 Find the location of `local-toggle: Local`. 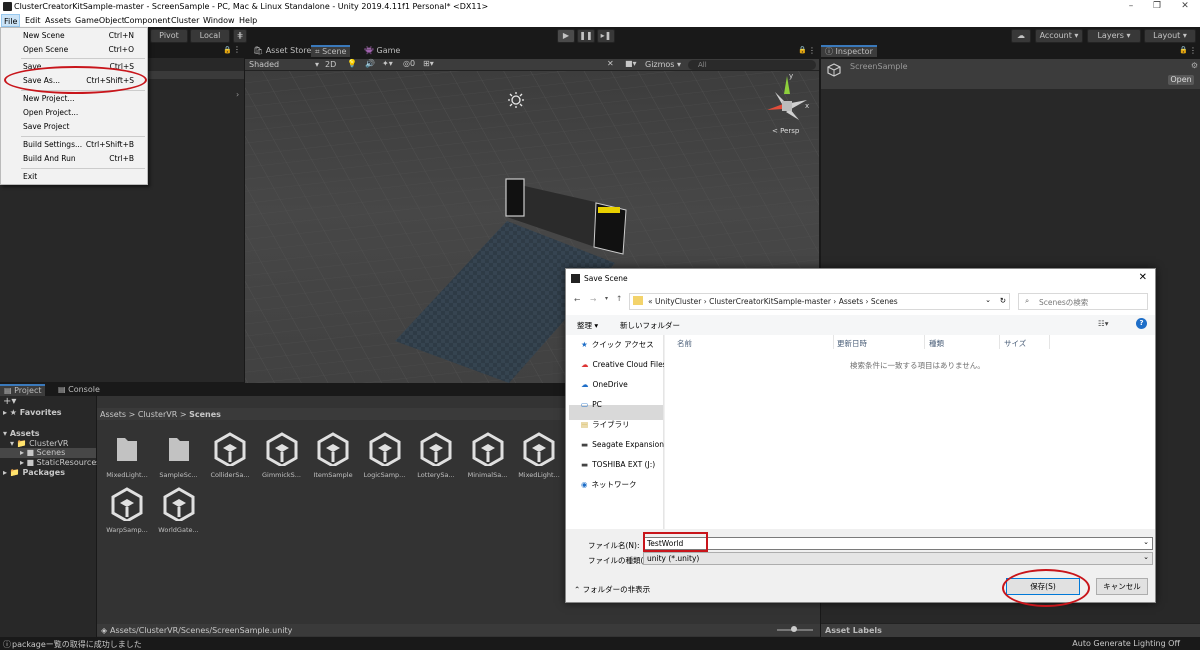

local-toggle: Local is located at coordinates (210, 36).